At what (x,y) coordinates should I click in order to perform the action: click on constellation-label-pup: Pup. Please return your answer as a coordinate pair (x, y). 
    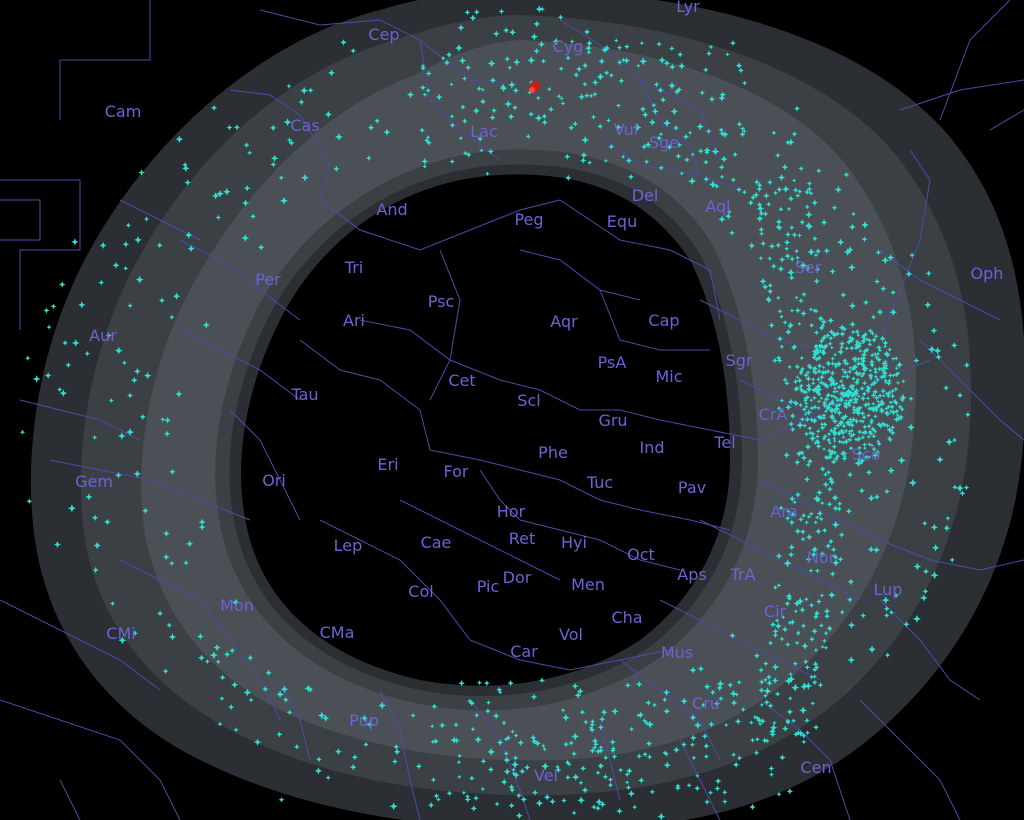
    Looking at the image, I should click on (364, 720).